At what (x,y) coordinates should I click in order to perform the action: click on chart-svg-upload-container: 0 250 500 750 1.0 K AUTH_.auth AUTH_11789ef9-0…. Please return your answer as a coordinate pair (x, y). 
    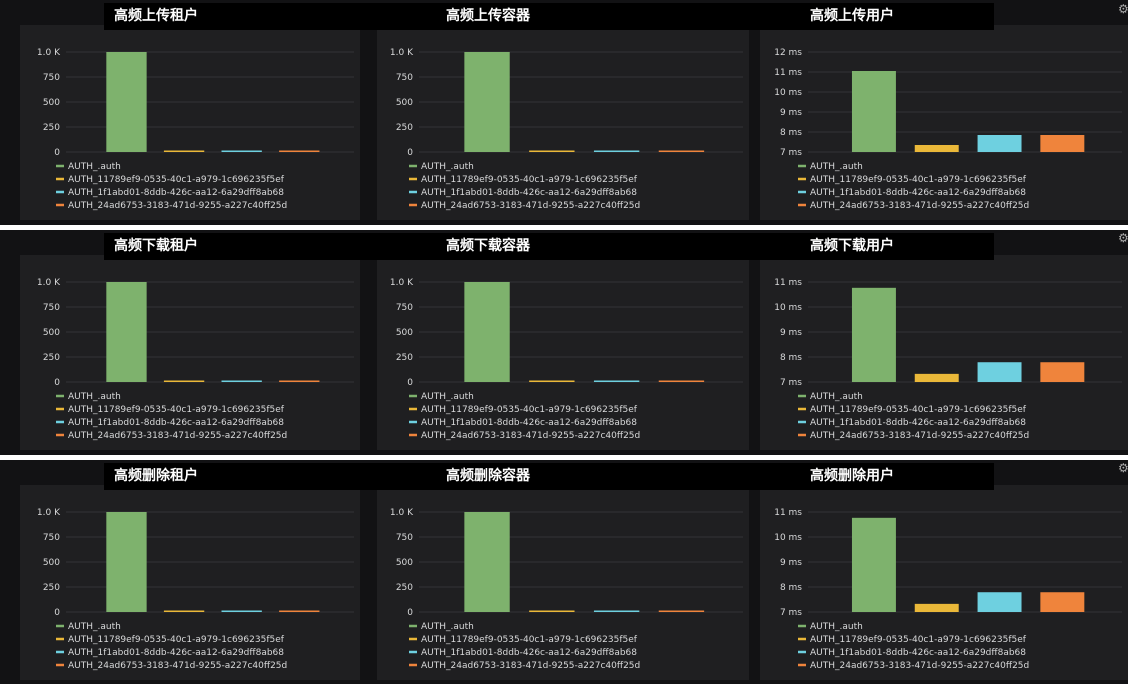
    Looking at the image, I should click on (566, 129).